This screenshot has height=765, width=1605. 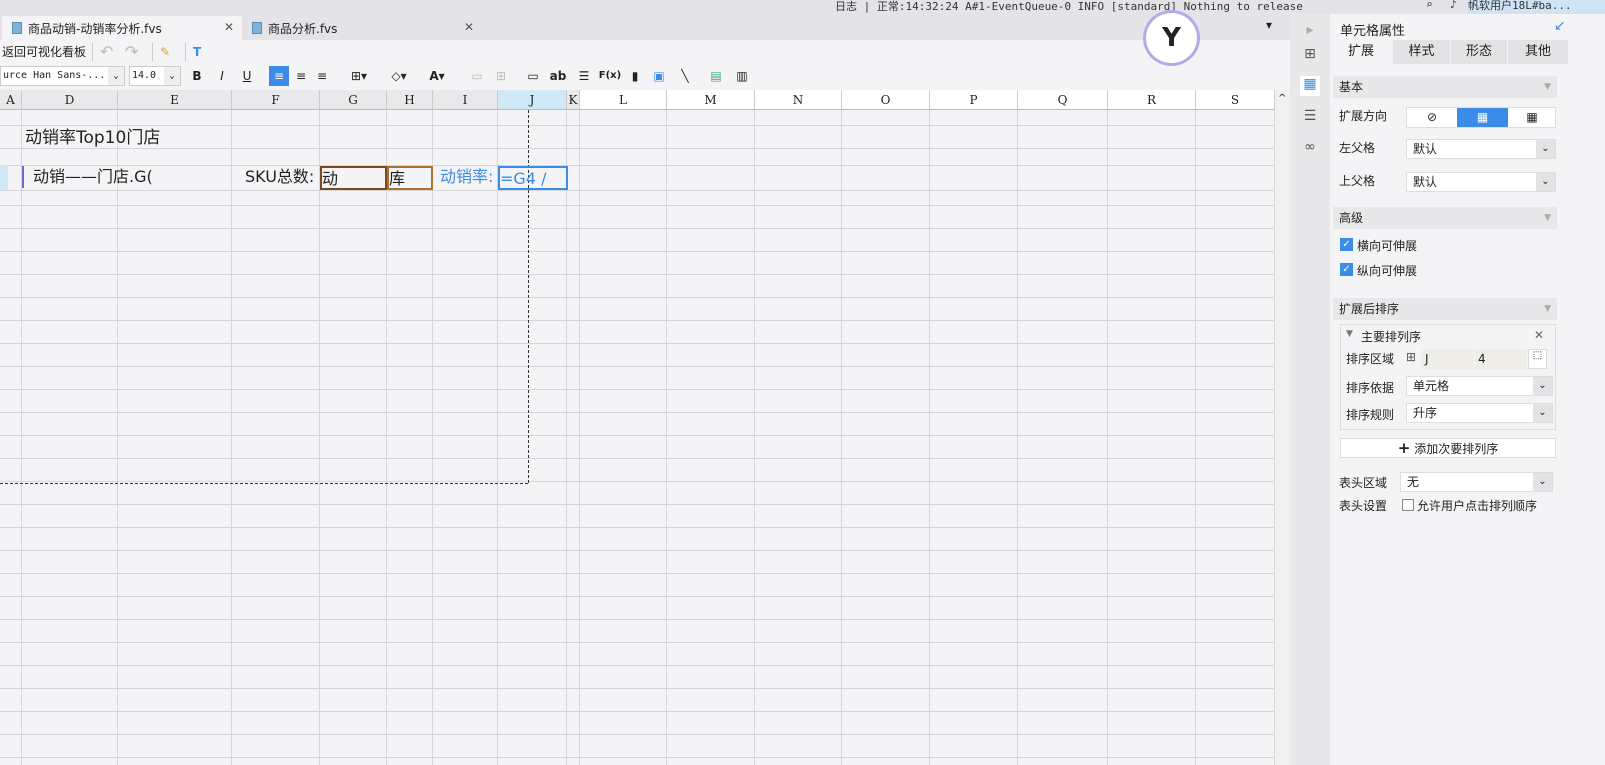 What do you see at coordinates (122, 28) in the screenshot?
I see `tab-active-file: 商品动销-动销率分析.fvs ✕` at bounding box center [122, 28].